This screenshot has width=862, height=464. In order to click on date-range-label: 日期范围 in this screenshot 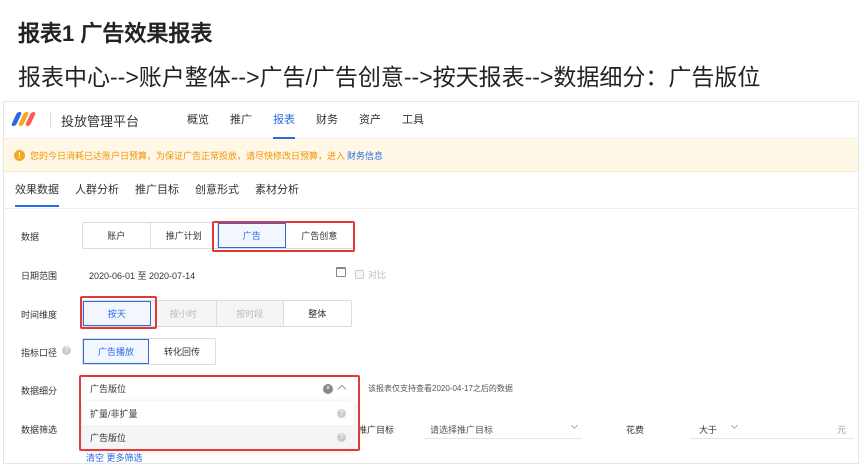, I will do `click(39, 276)`.